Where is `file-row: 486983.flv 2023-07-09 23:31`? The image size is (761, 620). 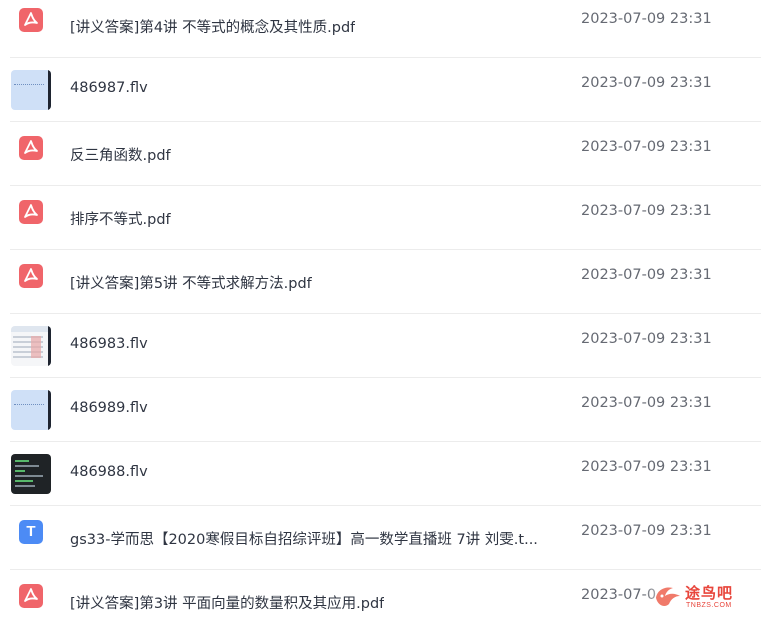
file-row: 486983.flv 2023-07-09 23:31 is located at coordinates (385, 346).